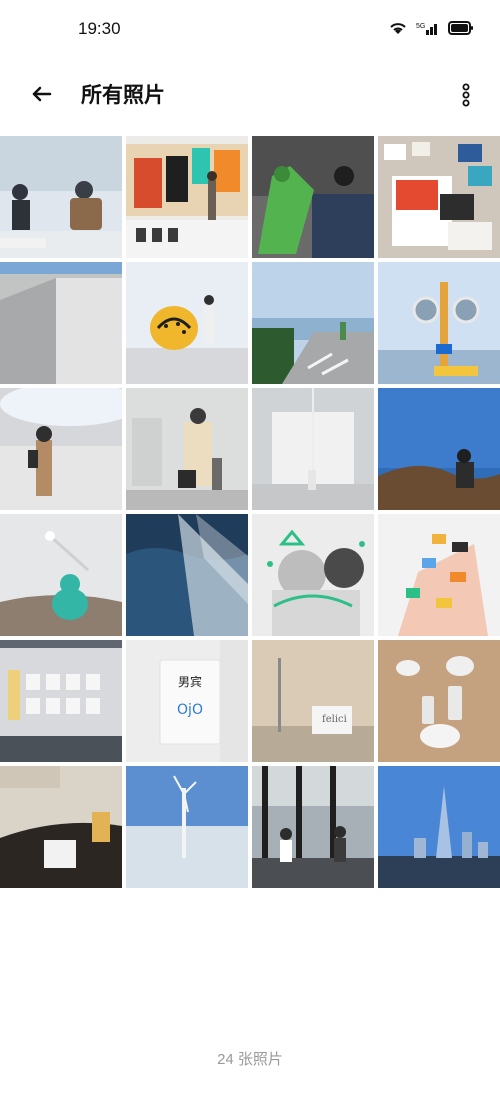 This screenshot has width=500, height=1111. I want to click on clock: 19:30, so click(99, 28).